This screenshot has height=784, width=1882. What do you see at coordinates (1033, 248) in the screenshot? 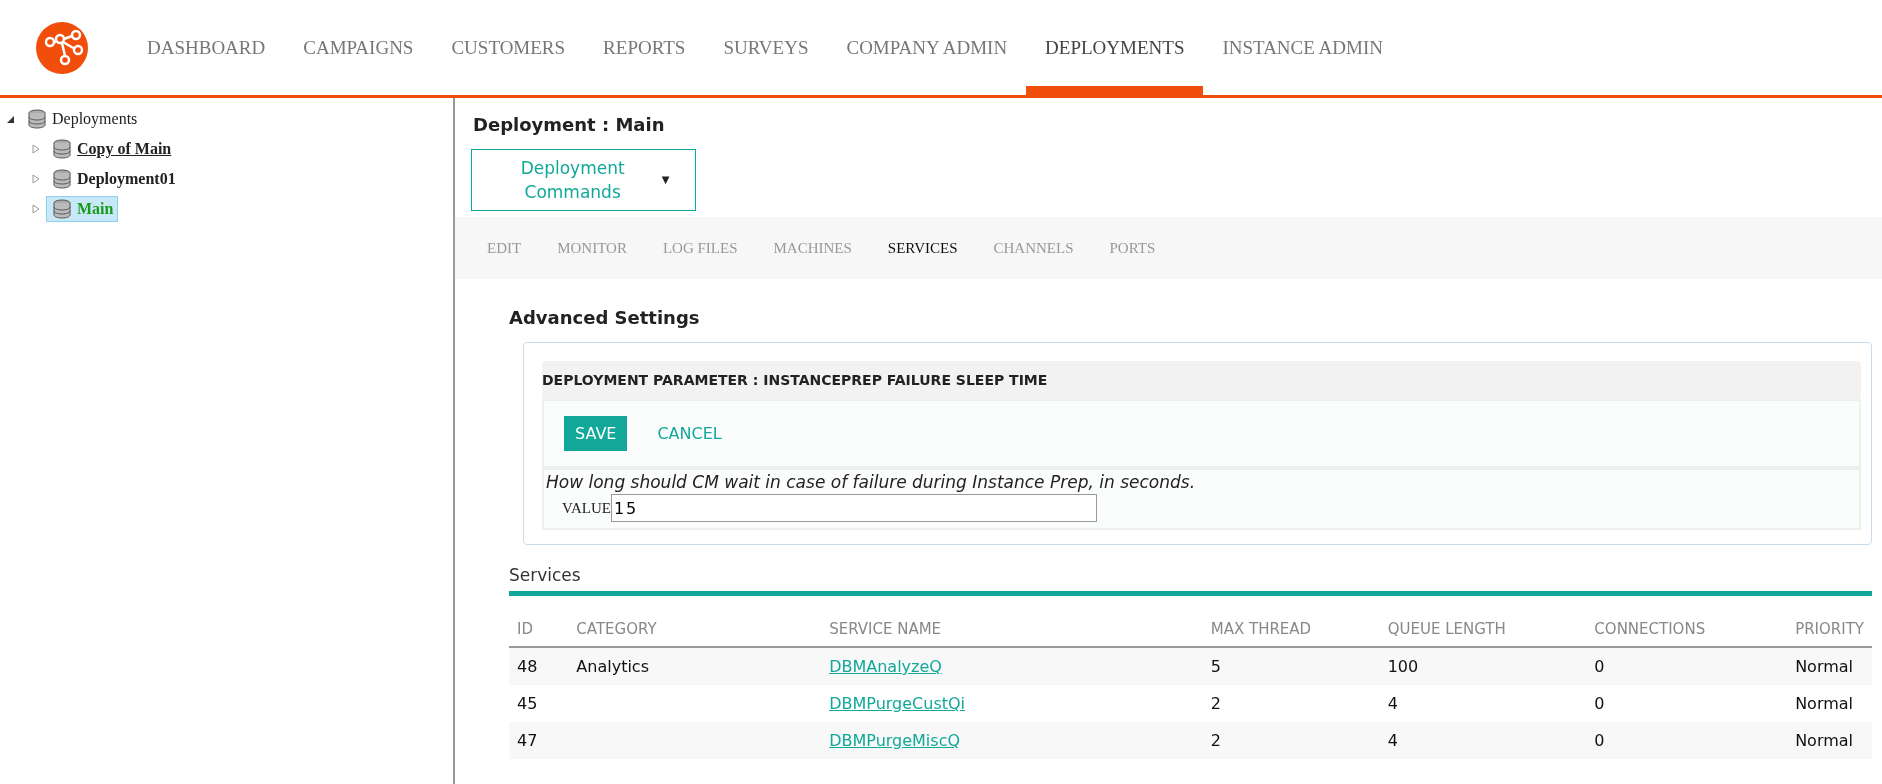
I see `sub-tab: CHANNELS` at bounding box center [1033, 248].